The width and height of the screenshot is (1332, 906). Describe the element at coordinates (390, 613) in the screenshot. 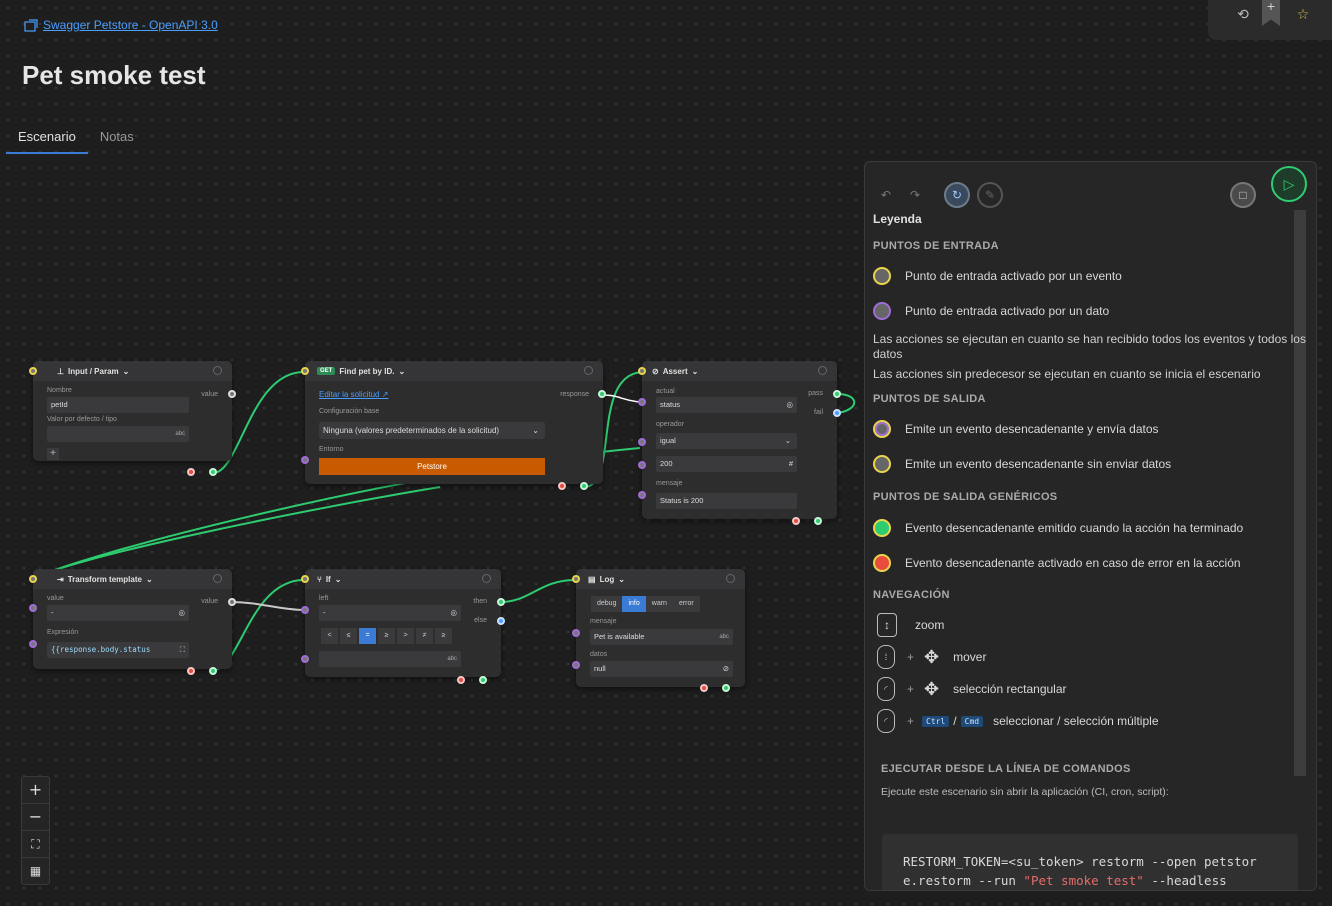

I see `left-input: - ◎` at that location.